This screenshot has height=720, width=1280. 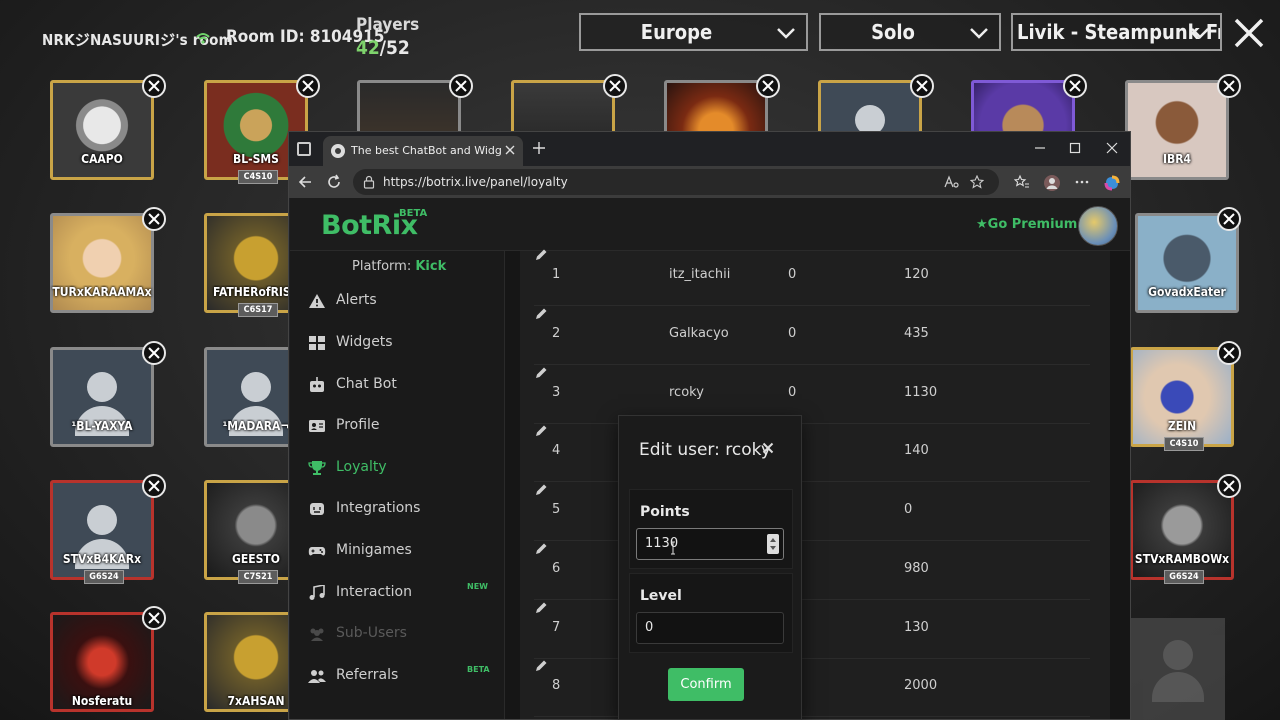 What do you see at coordinates (773, 544) in the screenshot?
I see `number-spinner-icon` at bounding box center [773, 544].